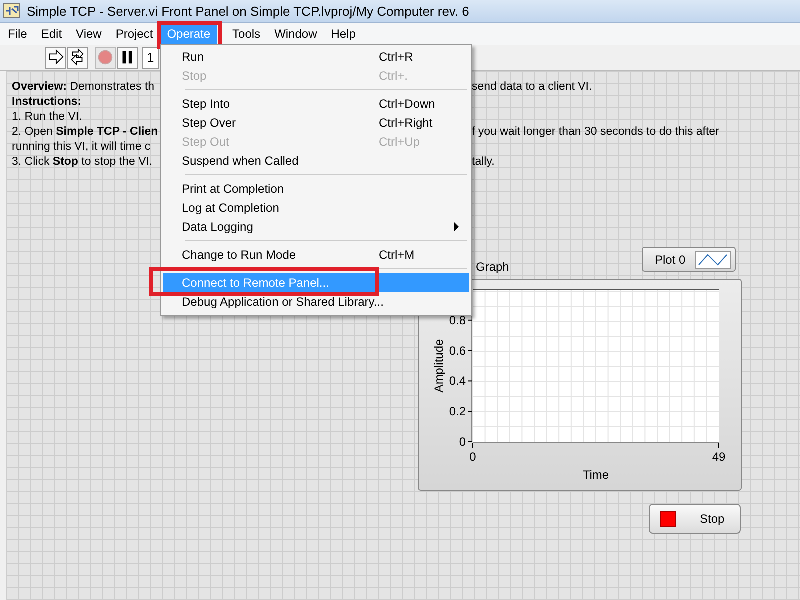 The height and width of the screenshot is (600, 800). What do you see at coordinates (231, 207) in the screenshot?
I see `menu-item-label: Log at Completion` at bounding box center [231, 207].